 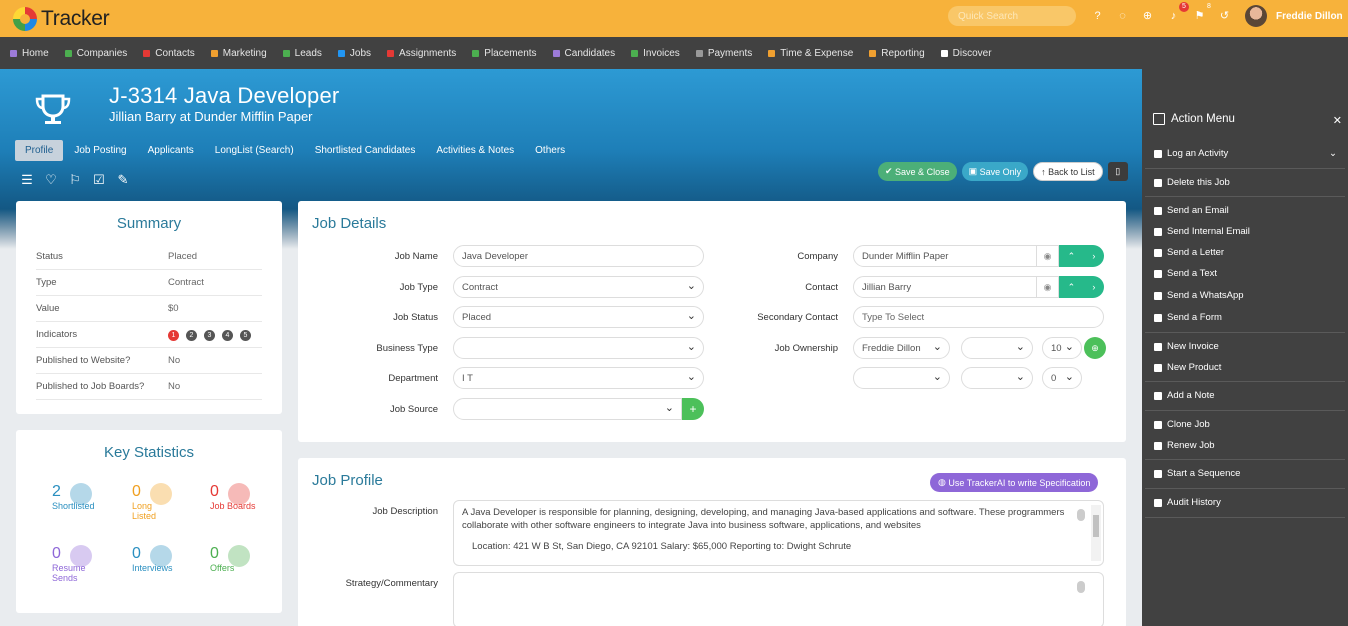 I want to click on add-owner-icon: ⊕, so click(x=1095, y=348).